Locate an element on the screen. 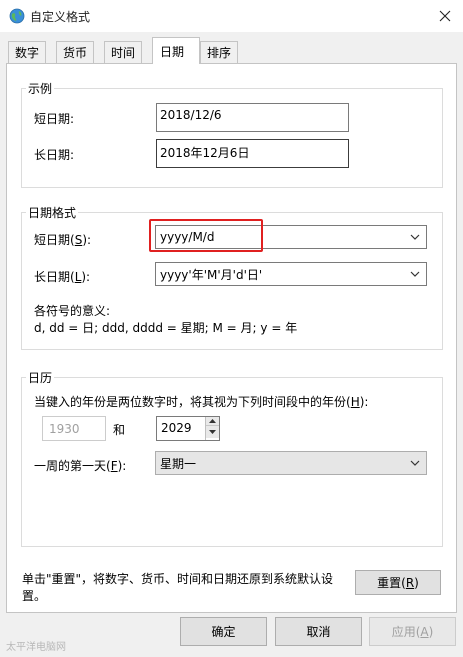  to-year-value: 2029 is located at coordinates (176, 428).